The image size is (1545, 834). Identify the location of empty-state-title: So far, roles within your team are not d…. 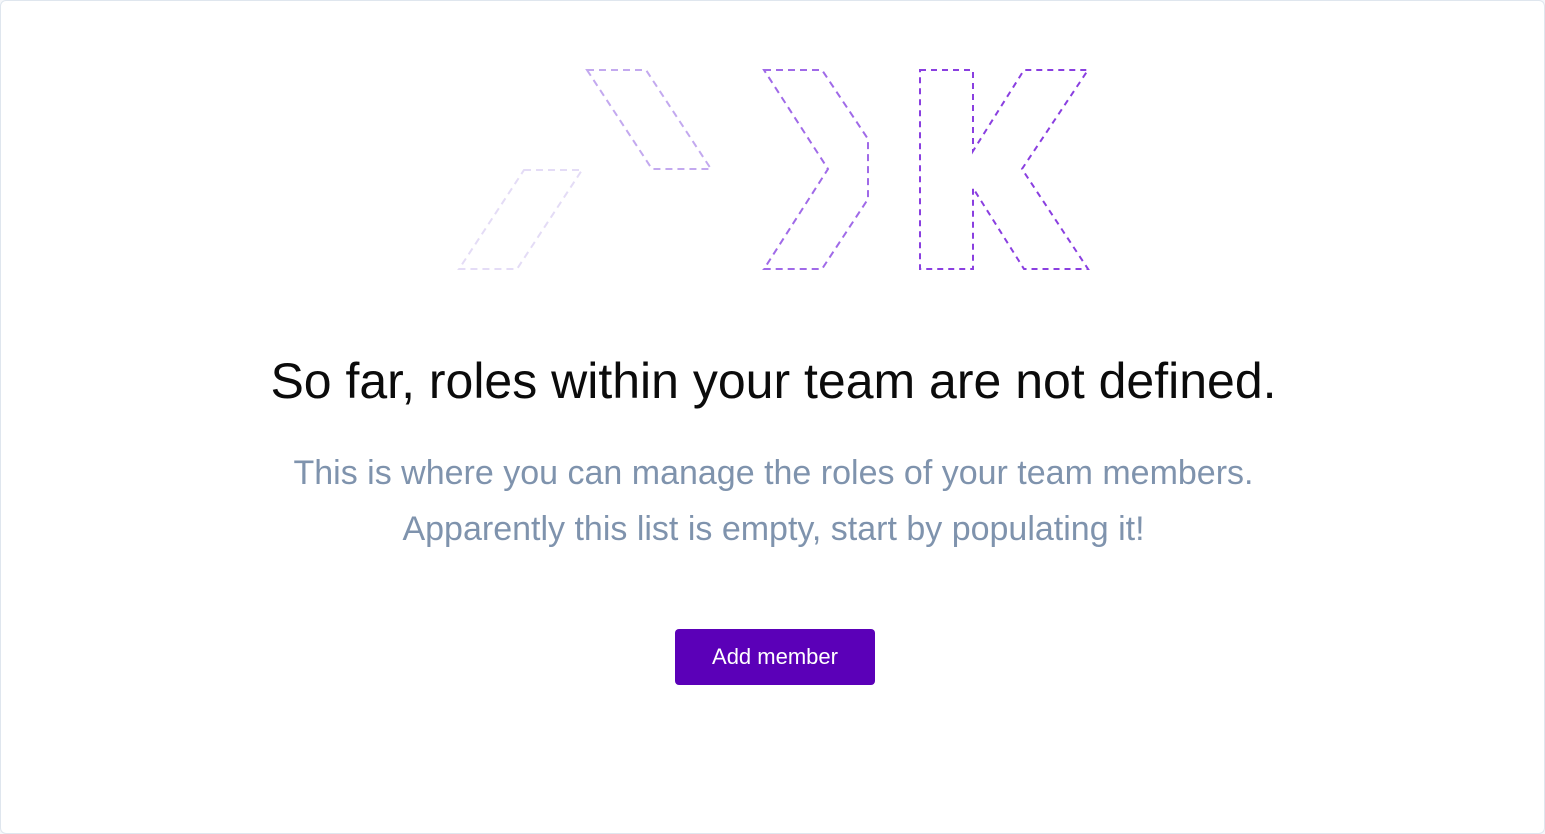
(773, 381).